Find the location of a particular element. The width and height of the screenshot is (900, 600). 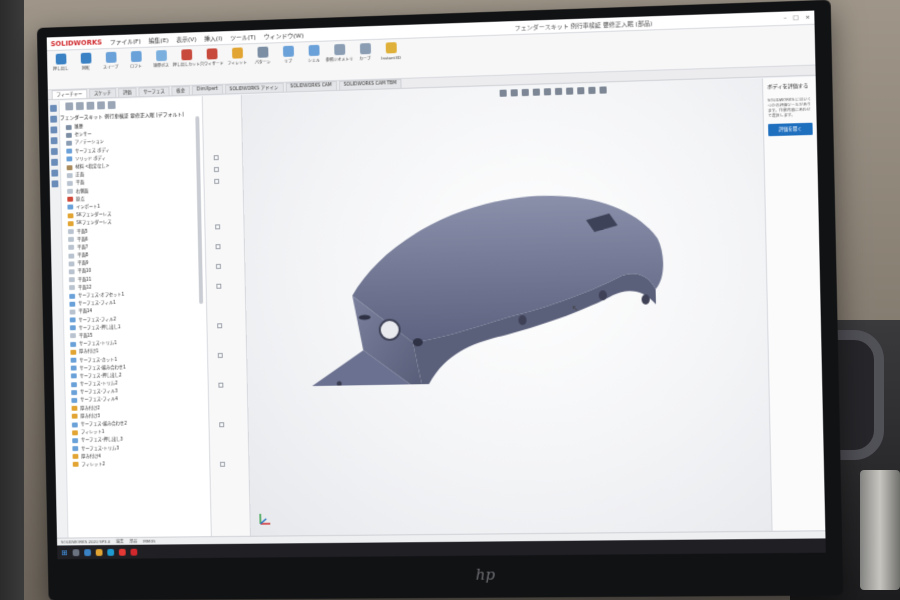

ribbon-button: カーブ is located at coordinates (365, 53).